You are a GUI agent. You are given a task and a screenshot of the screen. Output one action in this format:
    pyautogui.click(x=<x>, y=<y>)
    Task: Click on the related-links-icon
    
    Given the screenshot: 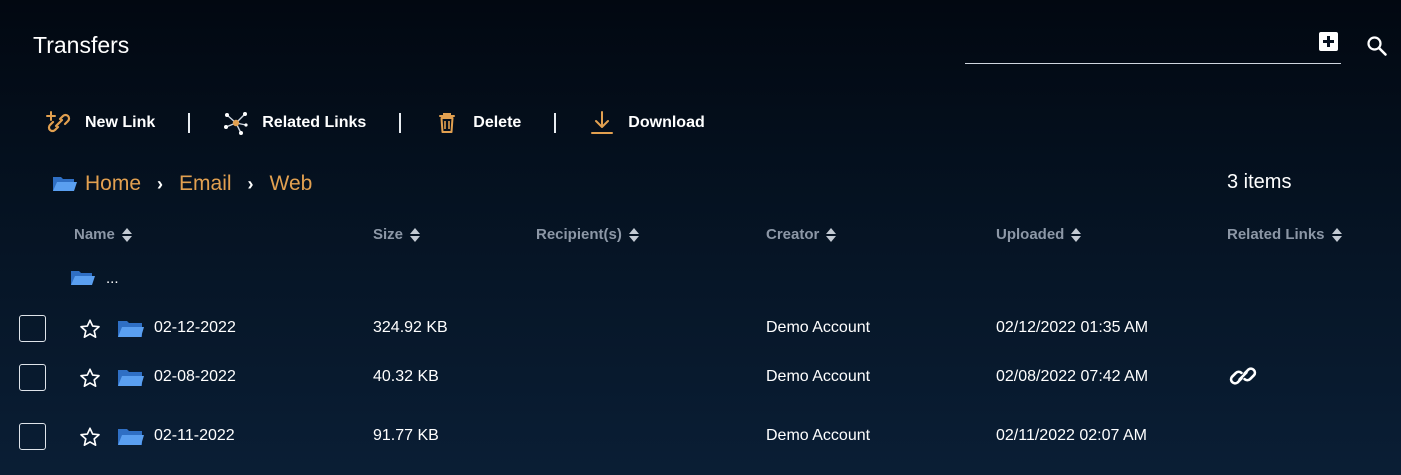 What is the action you would take?
    pyautogui.click(x=236, y=123)
    